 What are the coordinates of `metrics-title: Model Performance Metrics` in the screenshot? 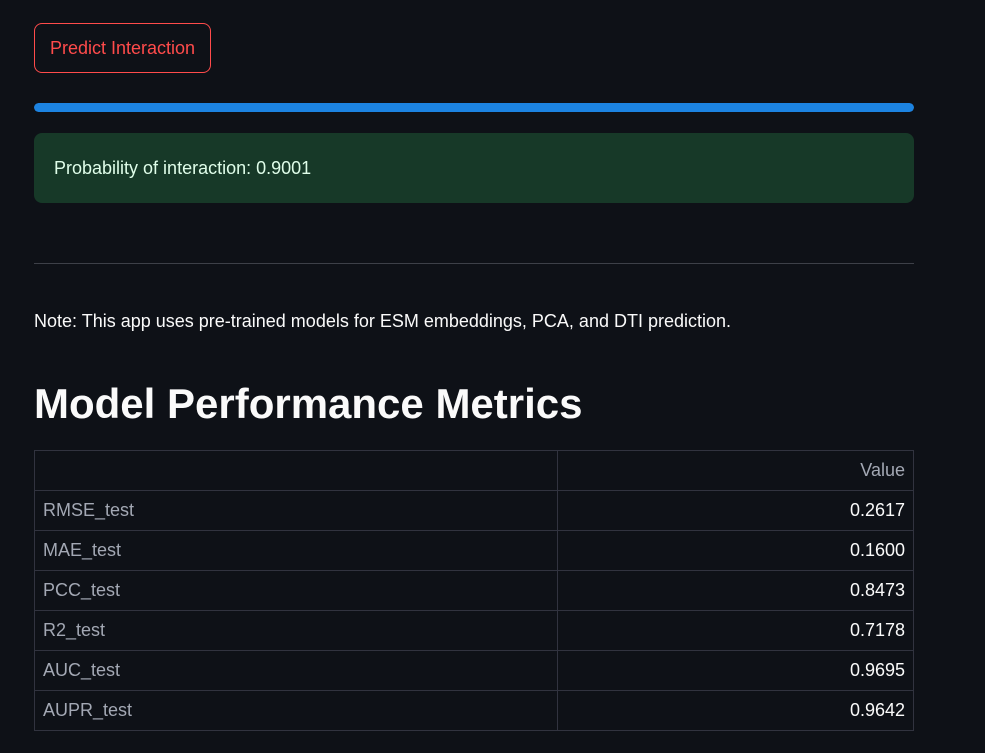 It's located at (308, 403).